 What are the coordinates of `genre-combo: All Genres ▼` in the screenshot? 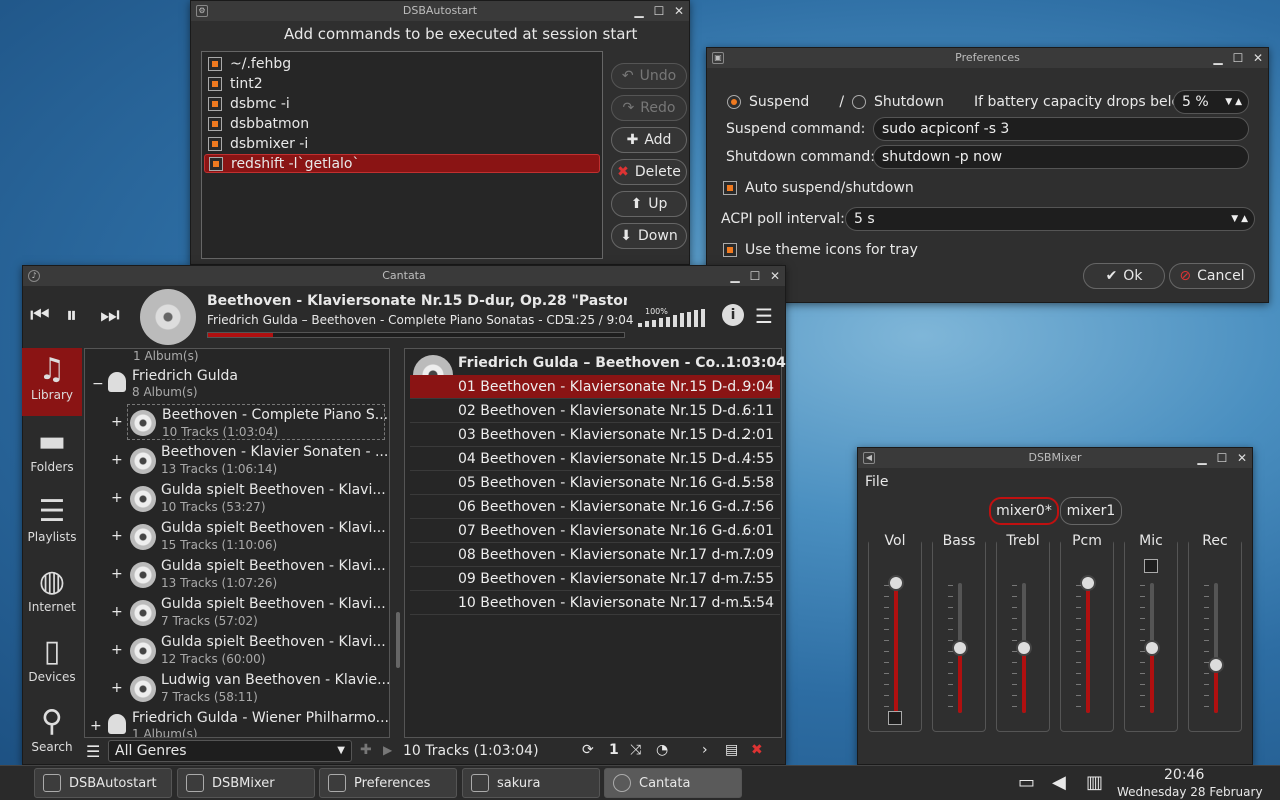 It's located at (230, 751).